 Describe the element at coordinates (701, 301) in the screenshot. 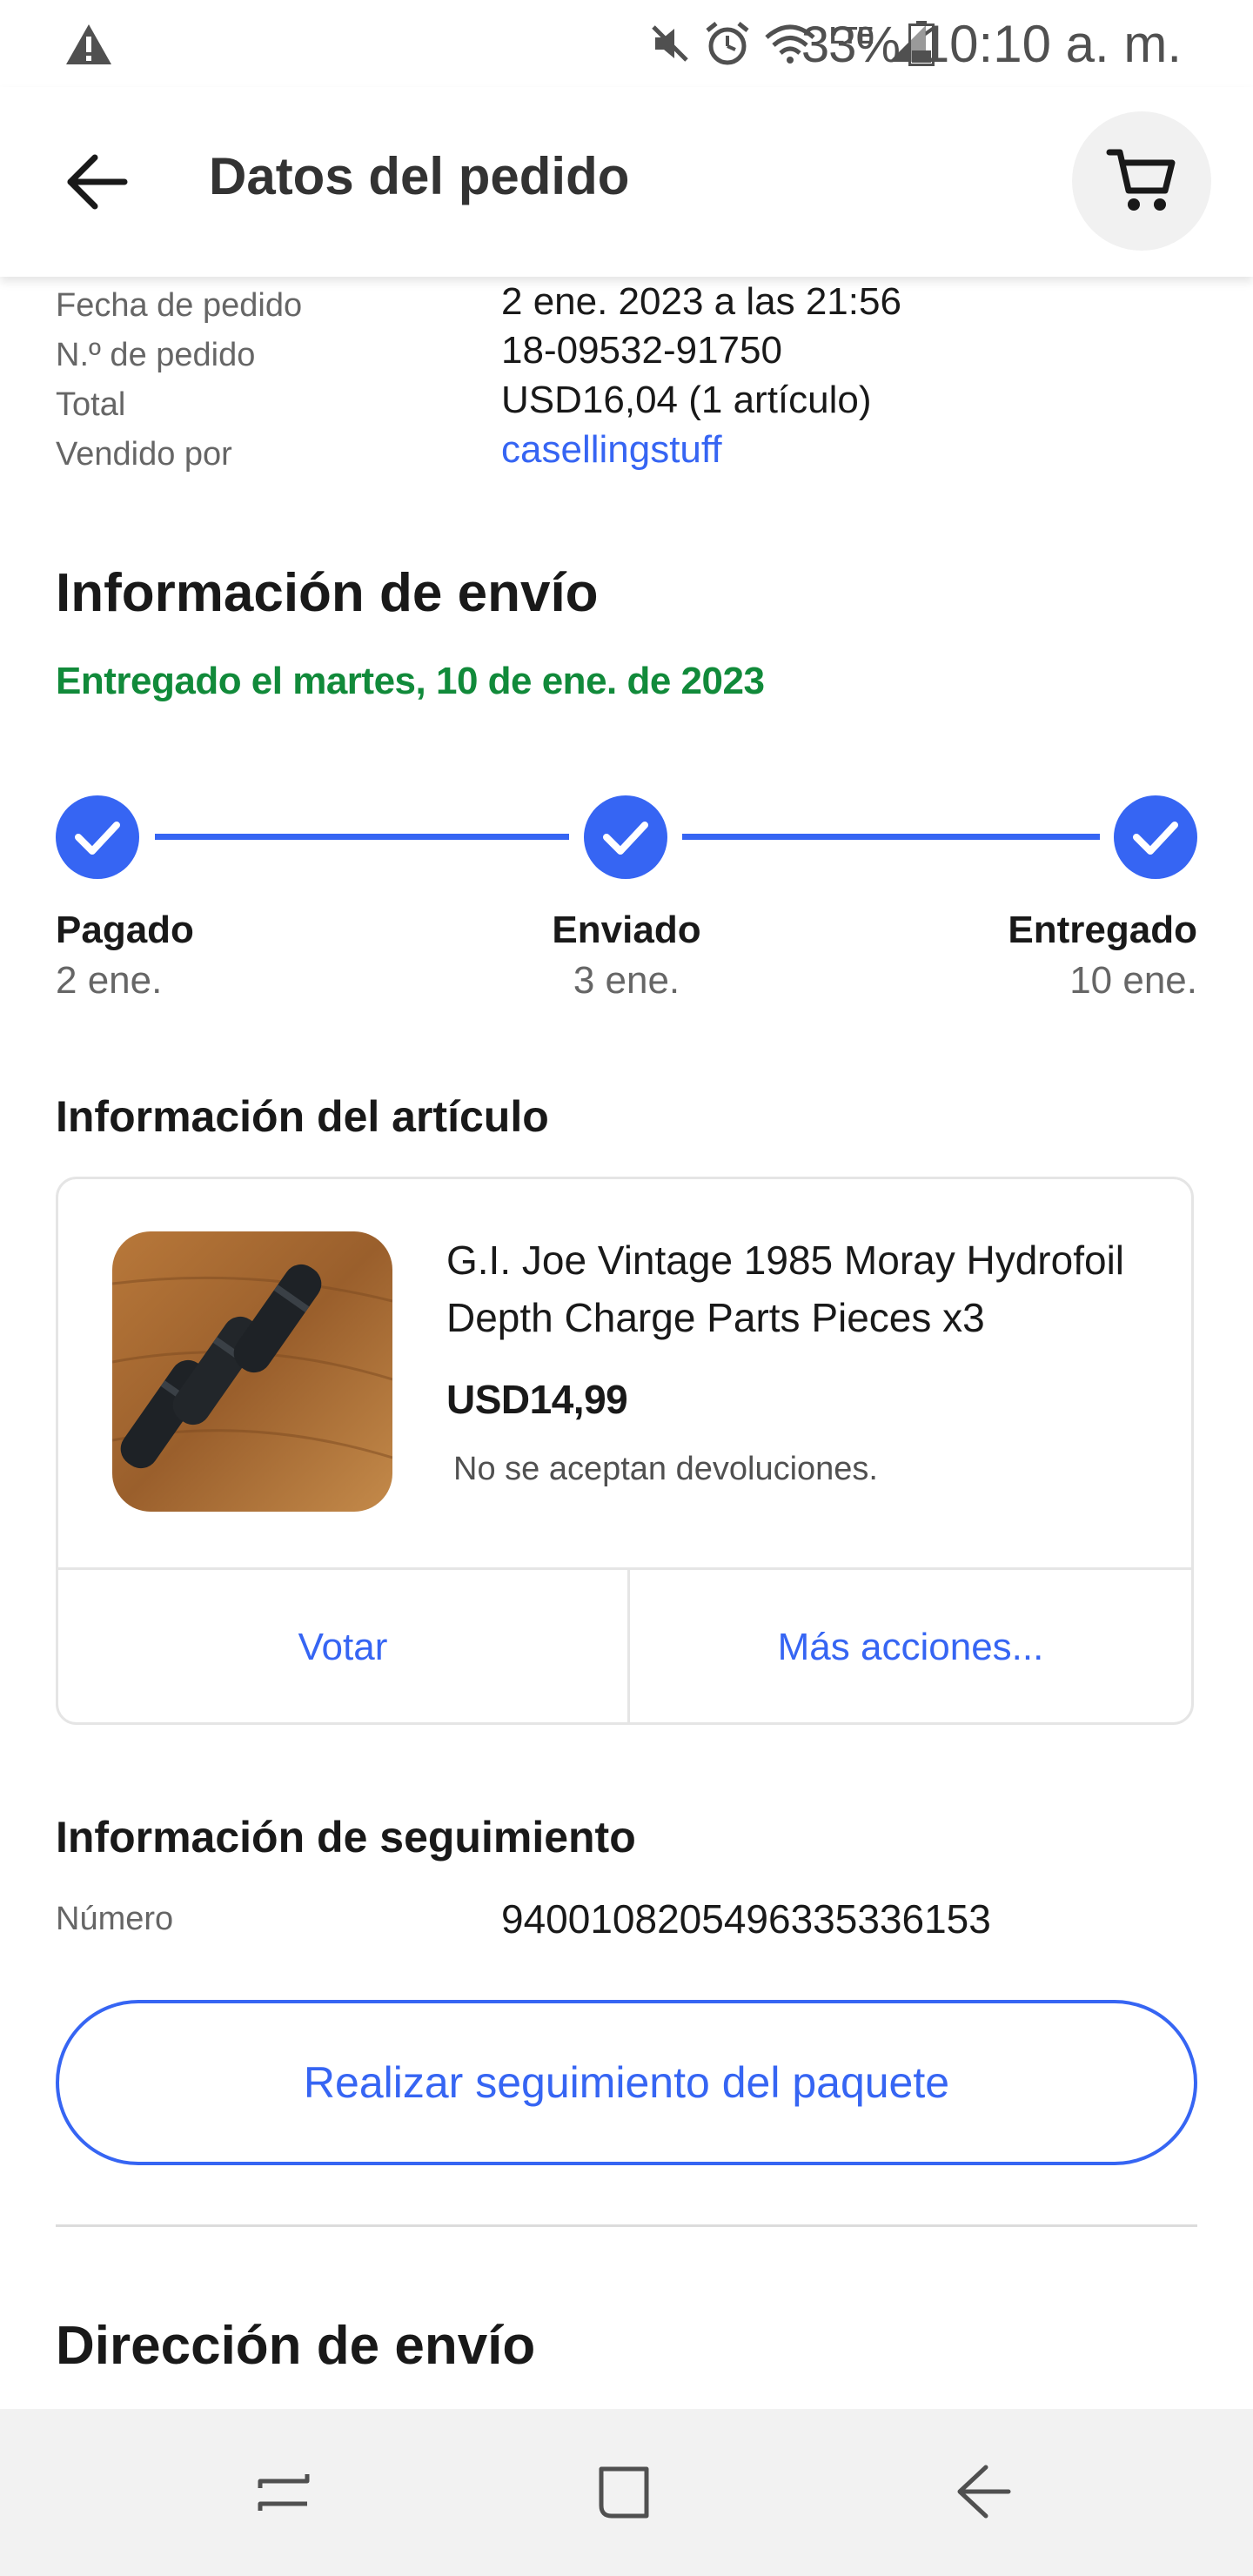

I see `order-date-value: 2 ene. 2023 a las 21:56` at that location.